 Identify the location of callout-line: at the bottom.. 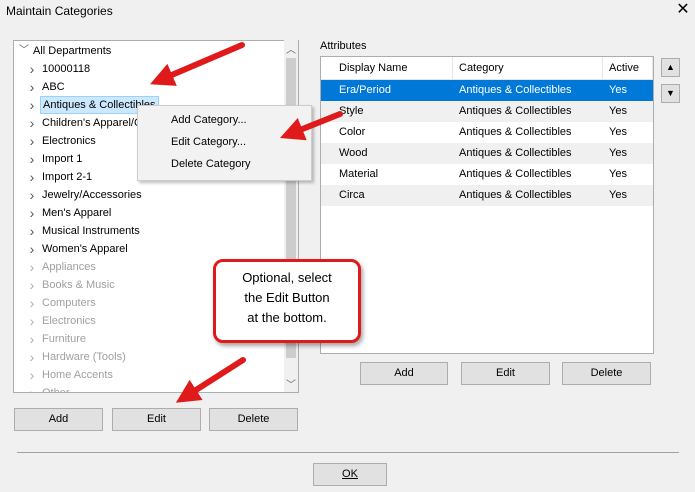
(287, 317).